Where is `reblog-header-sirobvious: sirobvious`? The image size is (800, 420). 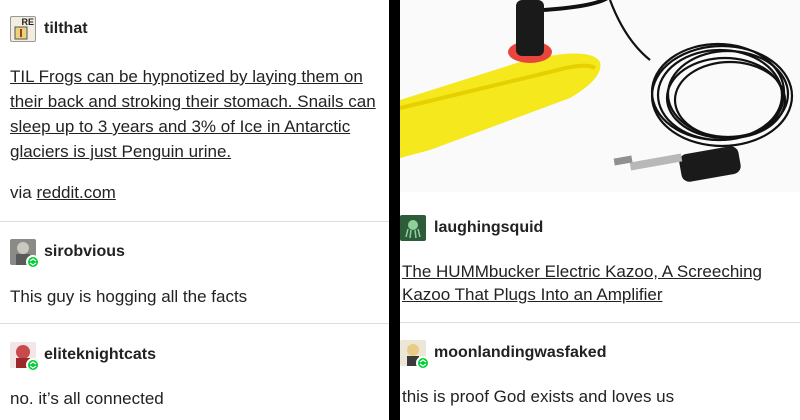
reblog-header-sirobvious: sirobvious is located at coordinates (67, 254).